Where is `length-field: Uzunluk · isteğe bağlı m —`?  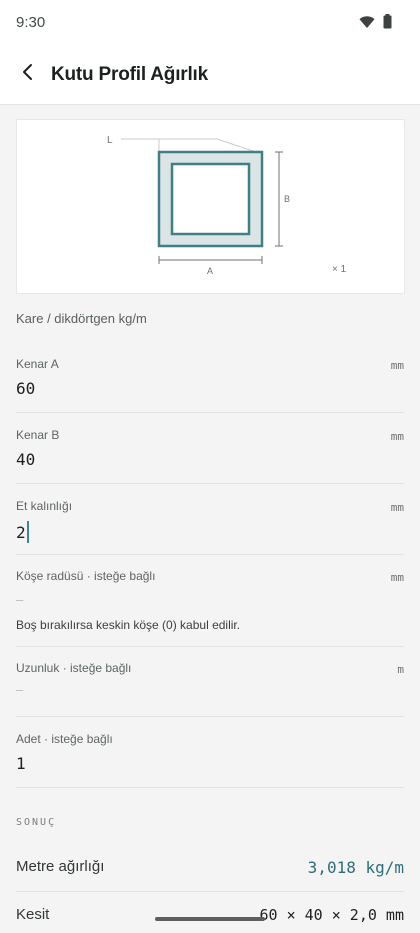
length-field: Uzunluk · isteğe bağlı m — is located at coordinates (210, 689).